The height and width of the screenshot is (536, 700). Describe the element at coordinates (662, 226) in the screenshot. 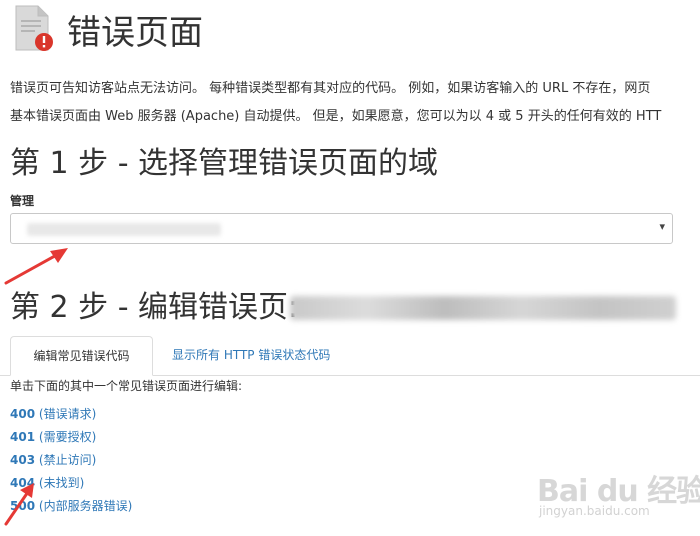

I see `chevron-down-icon: ▾` at that location.